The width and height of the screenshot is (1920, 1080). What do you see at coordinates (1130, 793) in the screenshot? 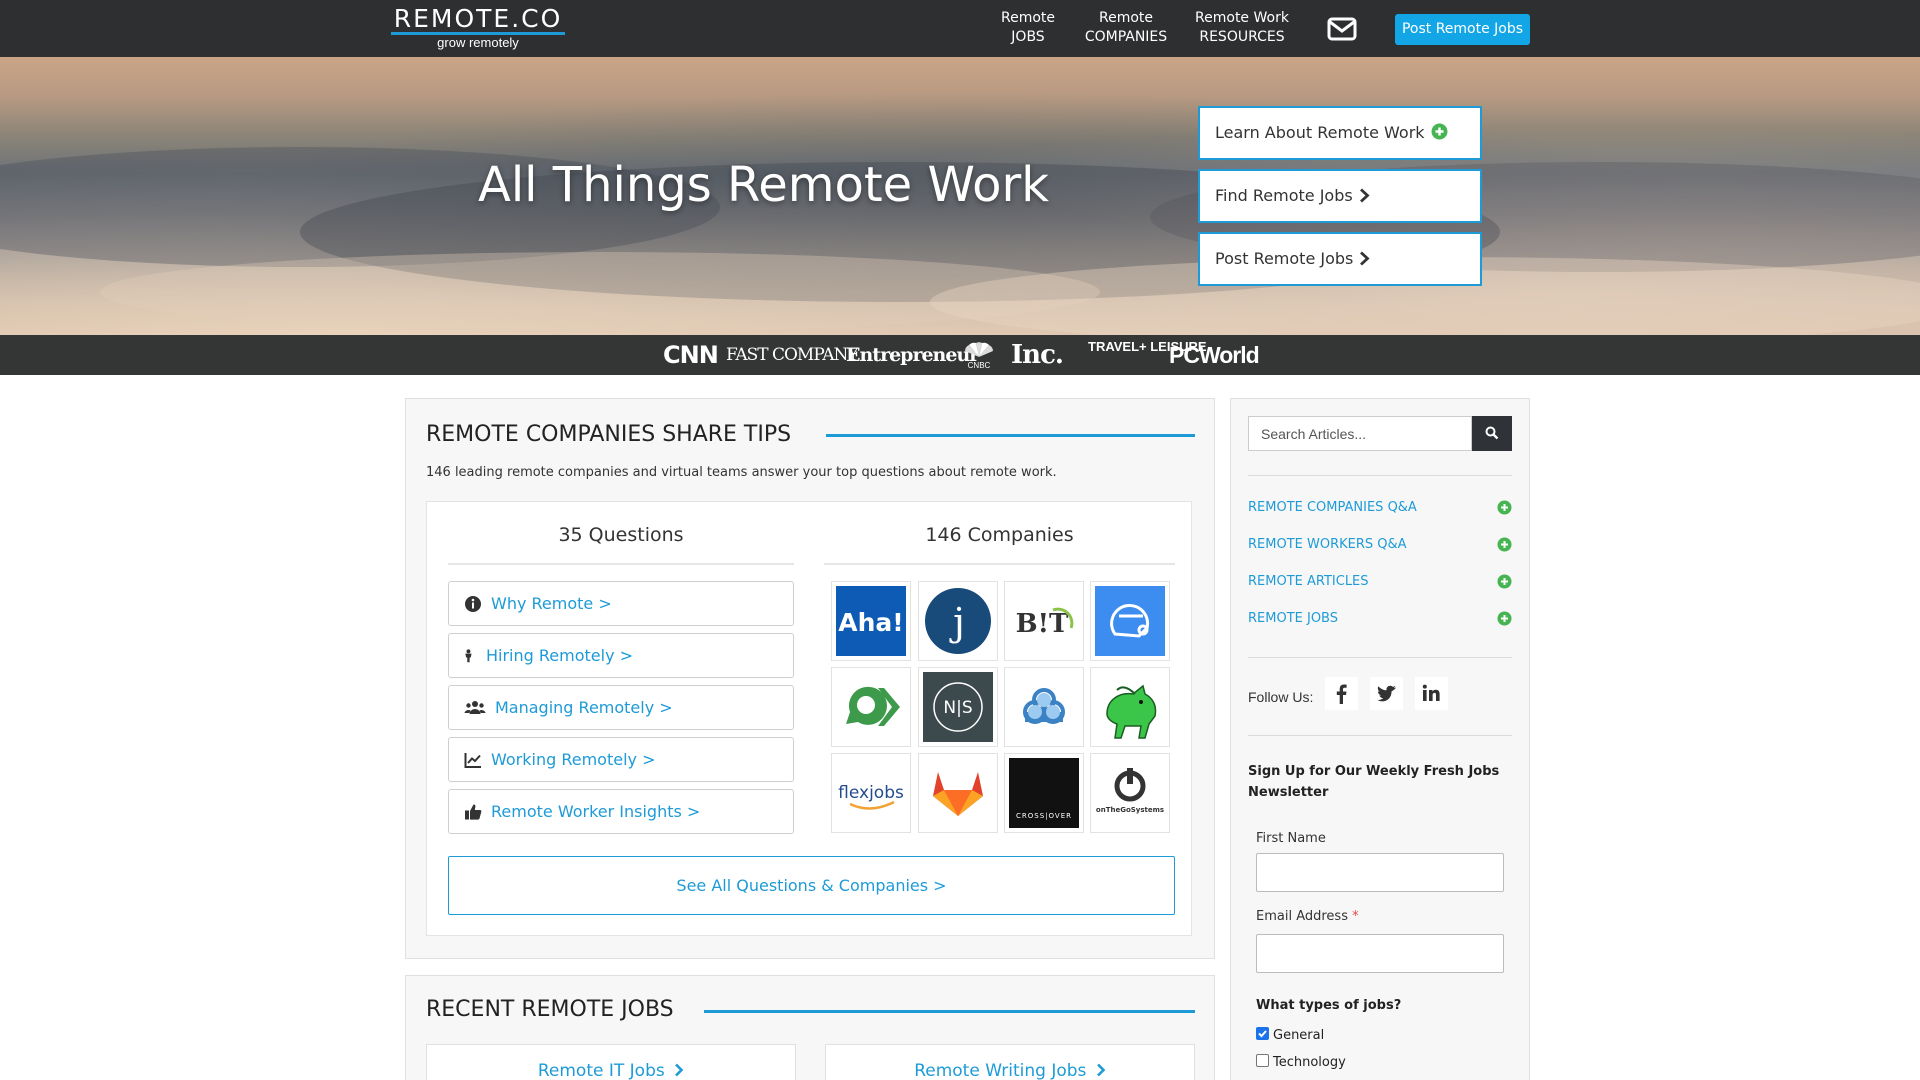
I see `company-logo-onthegosystems: onTheGoSystems` at bounding box center [1130, 793].